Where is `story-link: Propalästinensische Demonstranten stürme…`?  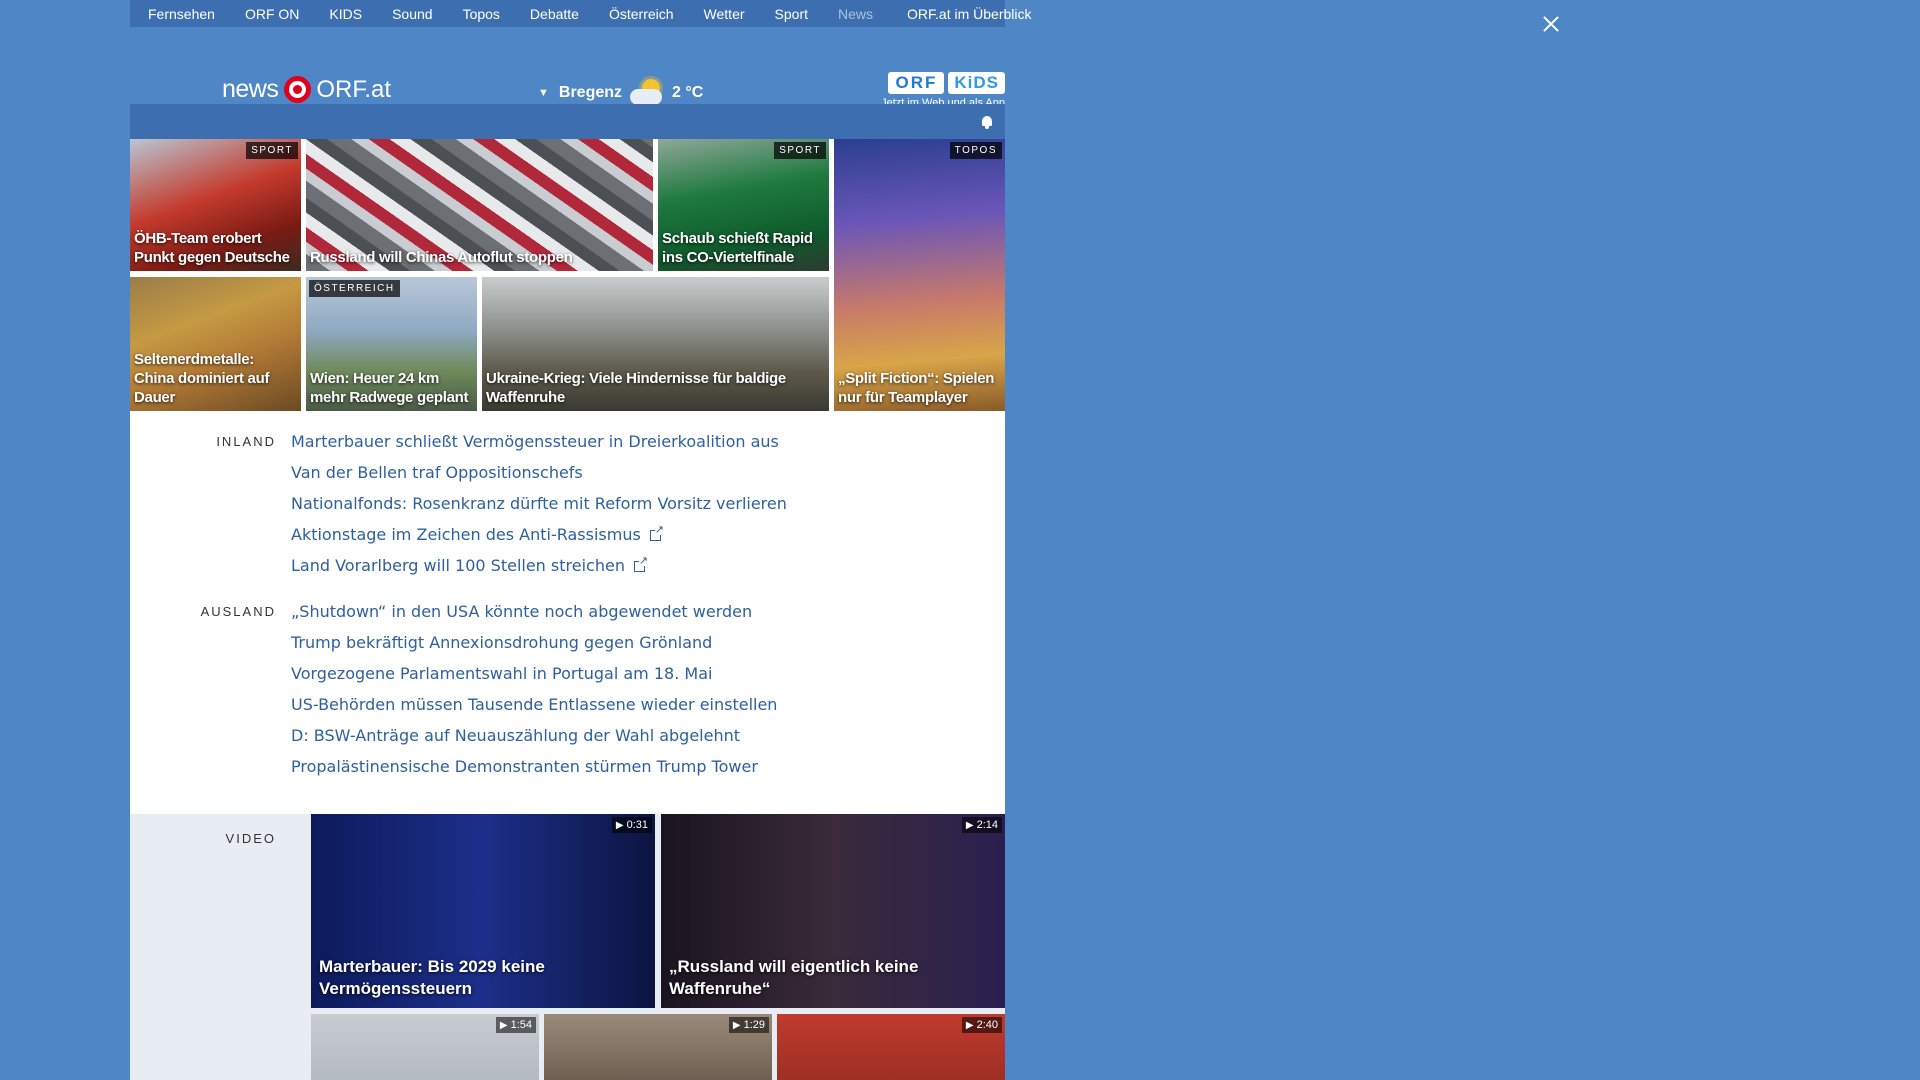
story-link: Propalästinensische Demonstranten stürme… is located at coordinates (524, 766).